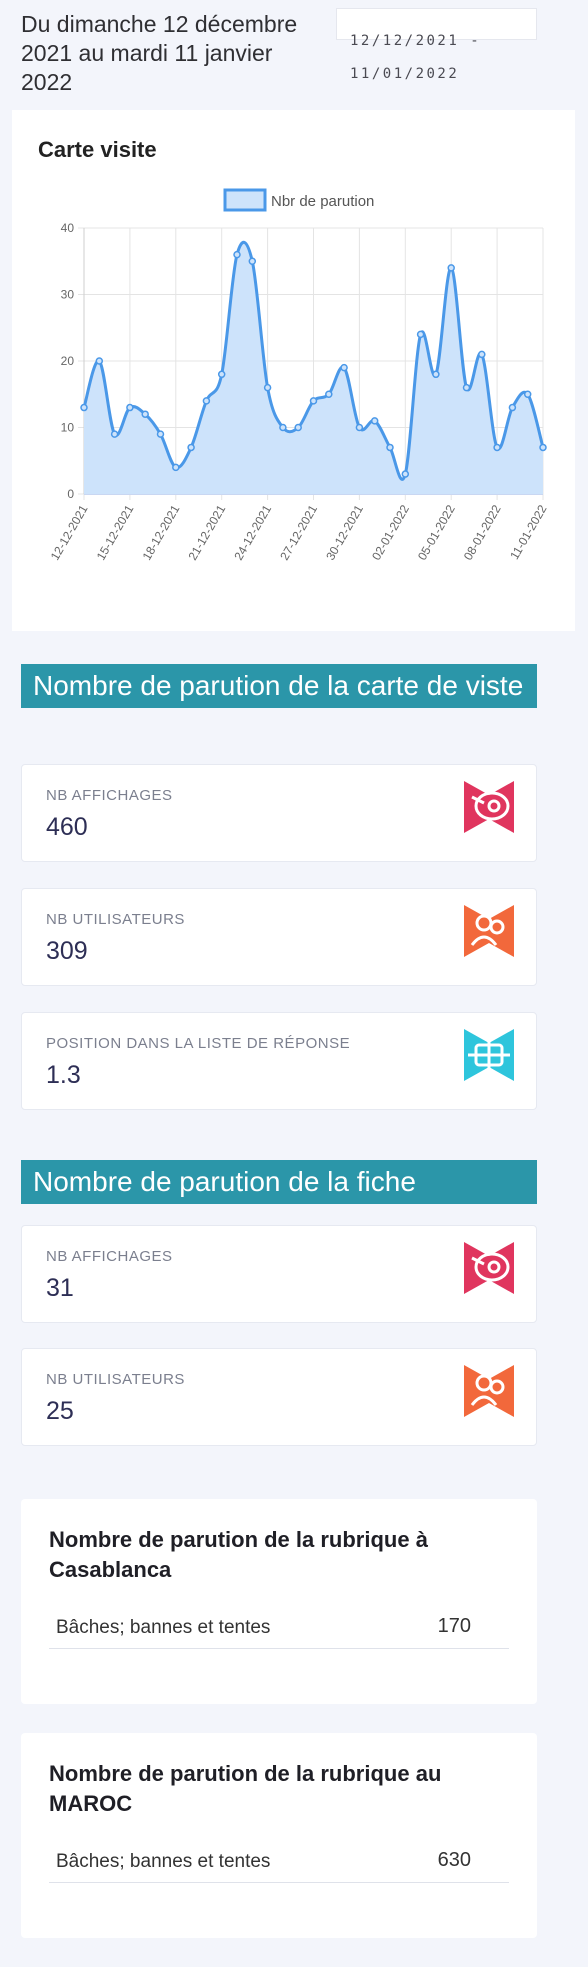  What do you see at coordinates (69, 532) in the screenshot?
I see `x-tick-label: 12-12-2021` at bounding box center [69, 532].